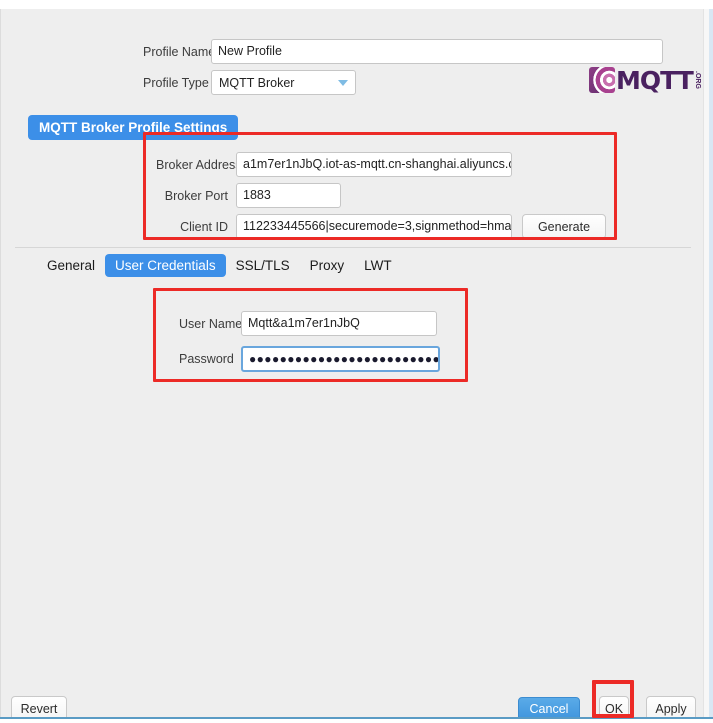 The image size is (713, 723). I want to click on profile-type-select: MQTT Broker, so click(283, 82).